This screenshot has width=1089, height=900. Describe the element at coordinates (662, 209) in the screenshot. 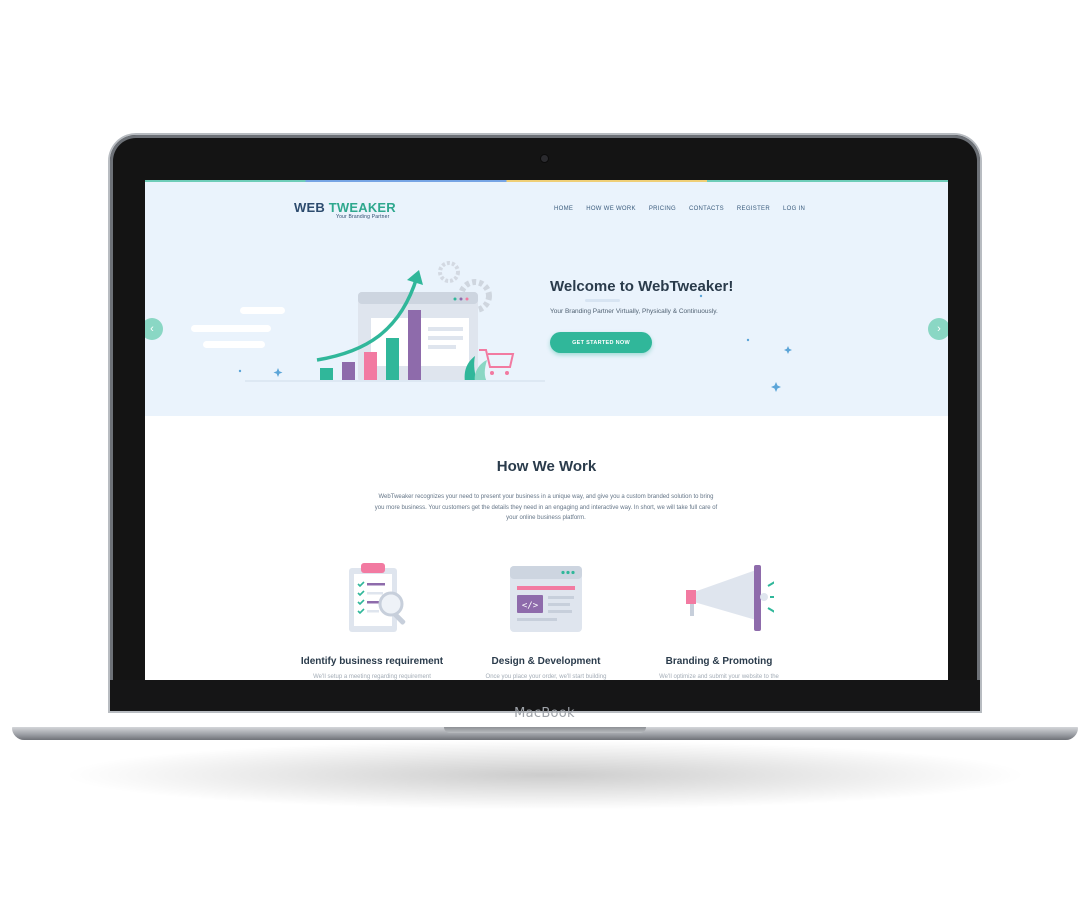

I see `nav-item-pricing: PRICING` at that location.